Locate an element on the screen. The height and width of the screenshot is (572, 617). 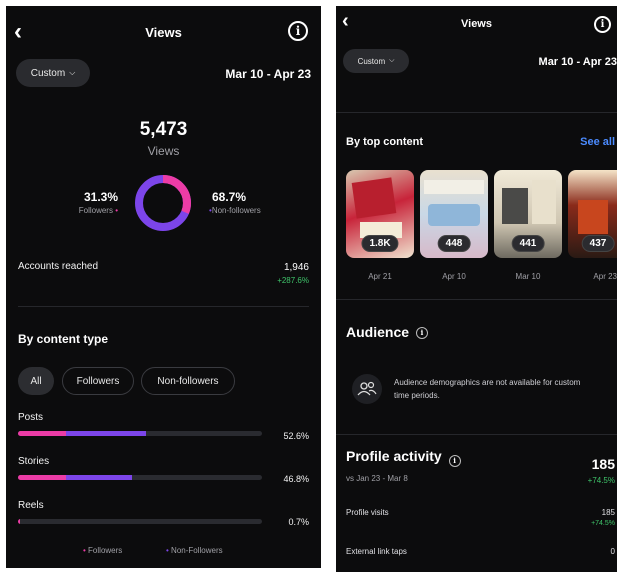
legend-followers-label: Followers is located at coordinates (105, 550).